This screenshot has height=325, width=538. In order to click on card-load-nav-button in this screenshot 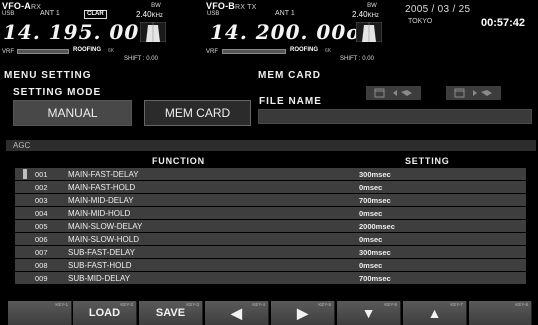, I will do `click(393, 93)`.